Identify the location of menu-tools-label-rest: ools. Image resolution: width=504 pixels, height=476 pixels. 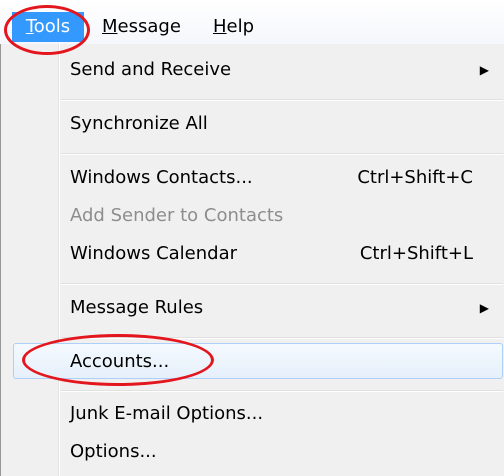
(52, 26).